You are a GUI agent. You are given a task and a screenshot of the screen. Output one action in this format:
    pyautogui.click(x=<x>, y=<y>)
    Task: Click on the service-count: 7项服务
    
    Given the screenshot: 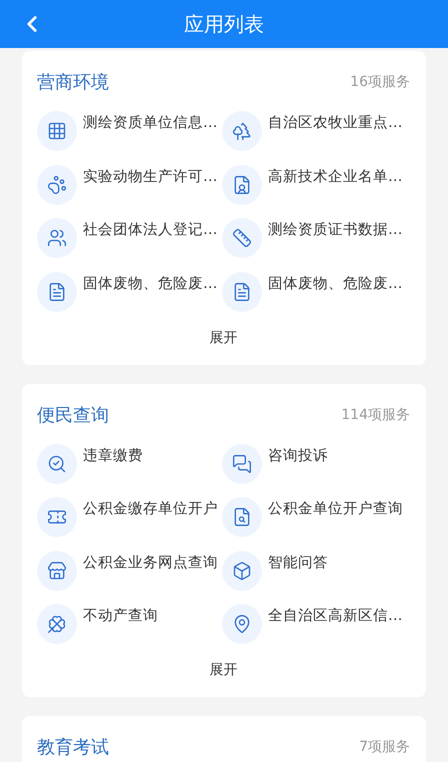 What is the action you would take?
    pyautogui.click(x=384, y=747)
    